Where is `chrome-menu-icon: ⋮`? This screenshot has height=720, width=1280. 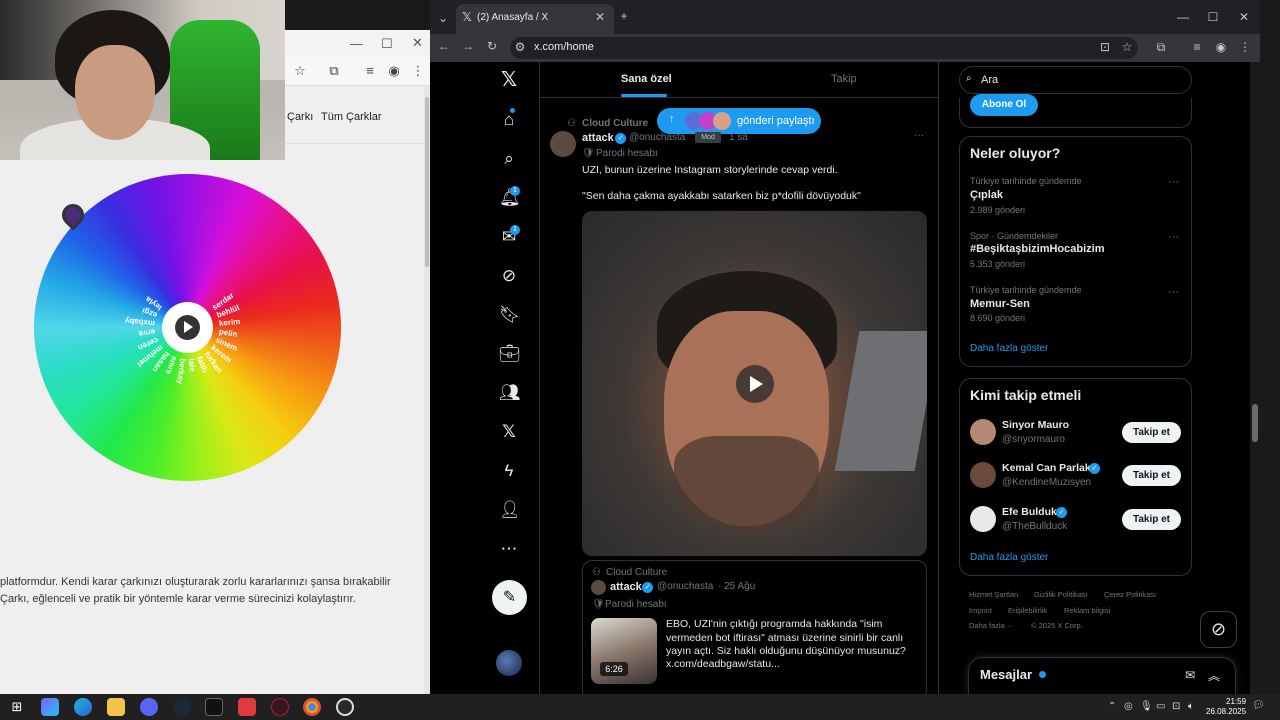 chrome-menu-icon: ⋮ is located at coordinates (1245, 47).